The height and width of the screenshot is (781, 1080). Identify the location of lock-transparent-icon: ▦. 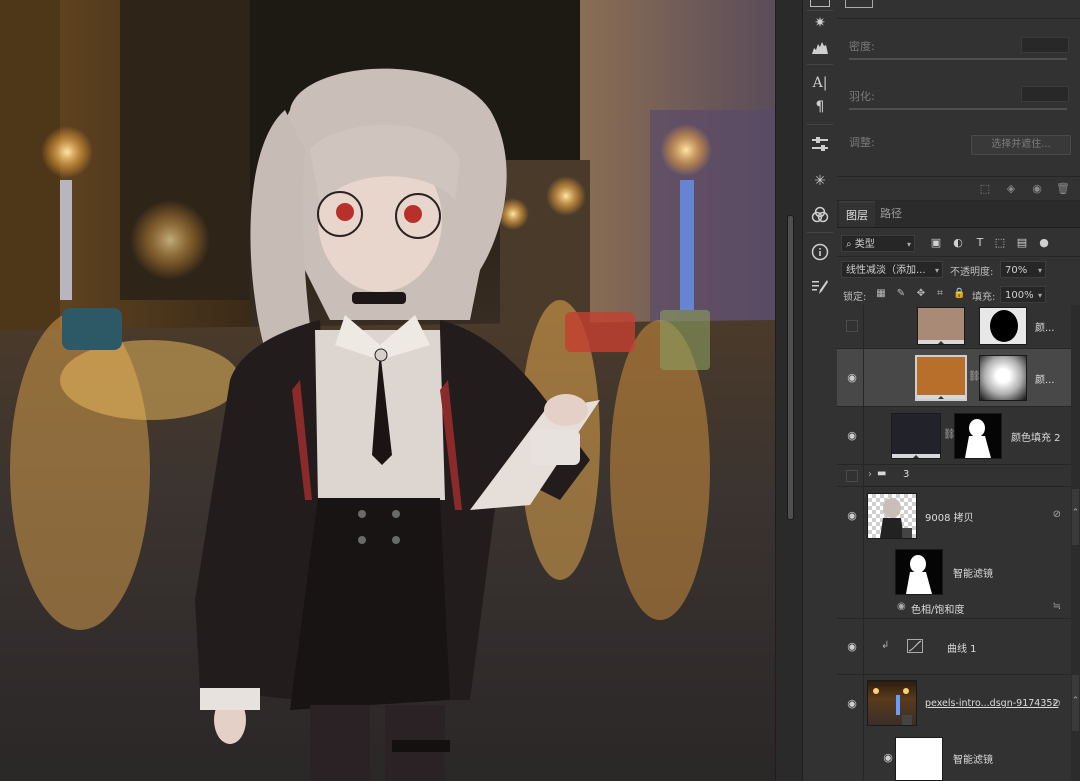
(881, 294).